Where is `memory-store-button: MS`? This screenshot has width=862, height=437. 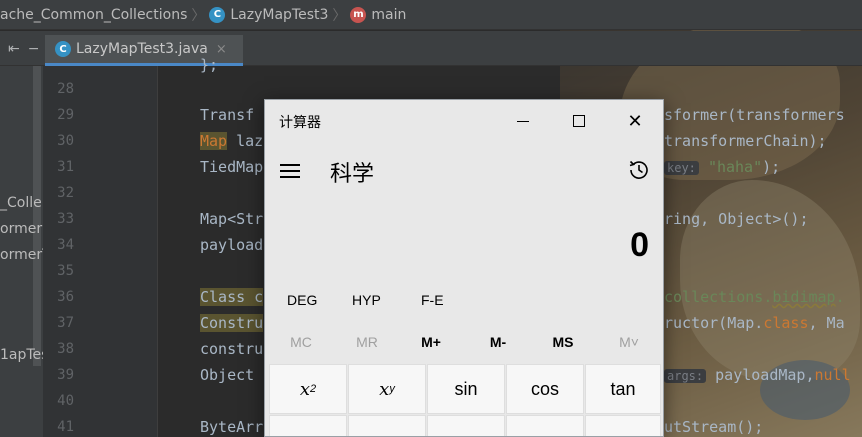 memory-store-button: MS is located at coordinates (563, 342).